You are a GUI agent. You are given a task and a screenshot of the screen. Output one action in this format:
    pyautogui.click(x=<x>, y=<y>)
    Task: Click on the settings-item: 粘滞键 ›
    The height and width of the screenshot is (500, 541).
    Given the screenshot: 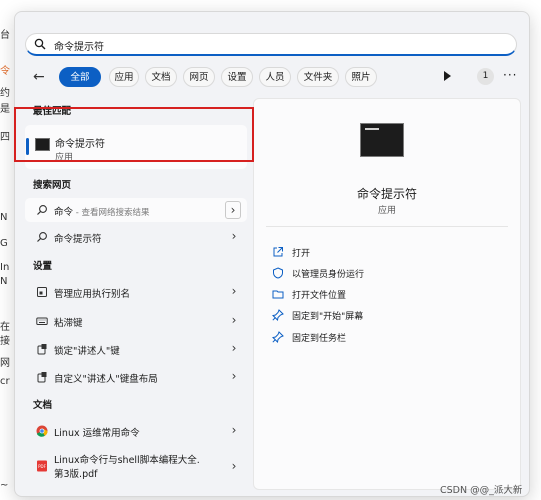 What is the action you would take?
    pyautogui.click(x=136, y=321)
    